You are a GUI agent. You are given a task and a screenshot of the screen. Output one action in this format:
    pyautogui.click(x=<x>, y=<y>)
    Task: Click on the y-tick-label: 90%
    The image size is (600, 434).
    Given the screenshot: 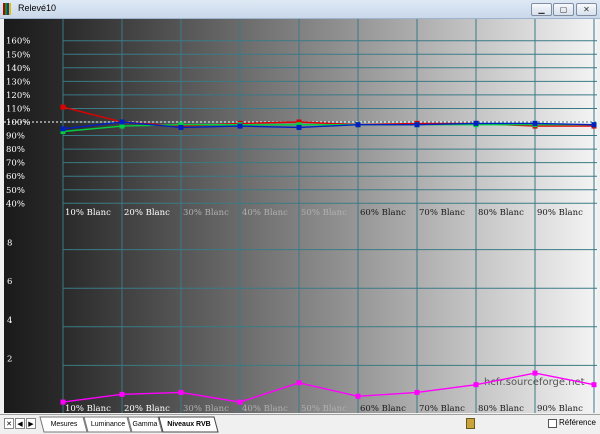 What is the action you would take?
    pyautogui.click(x=15, y=137)
    